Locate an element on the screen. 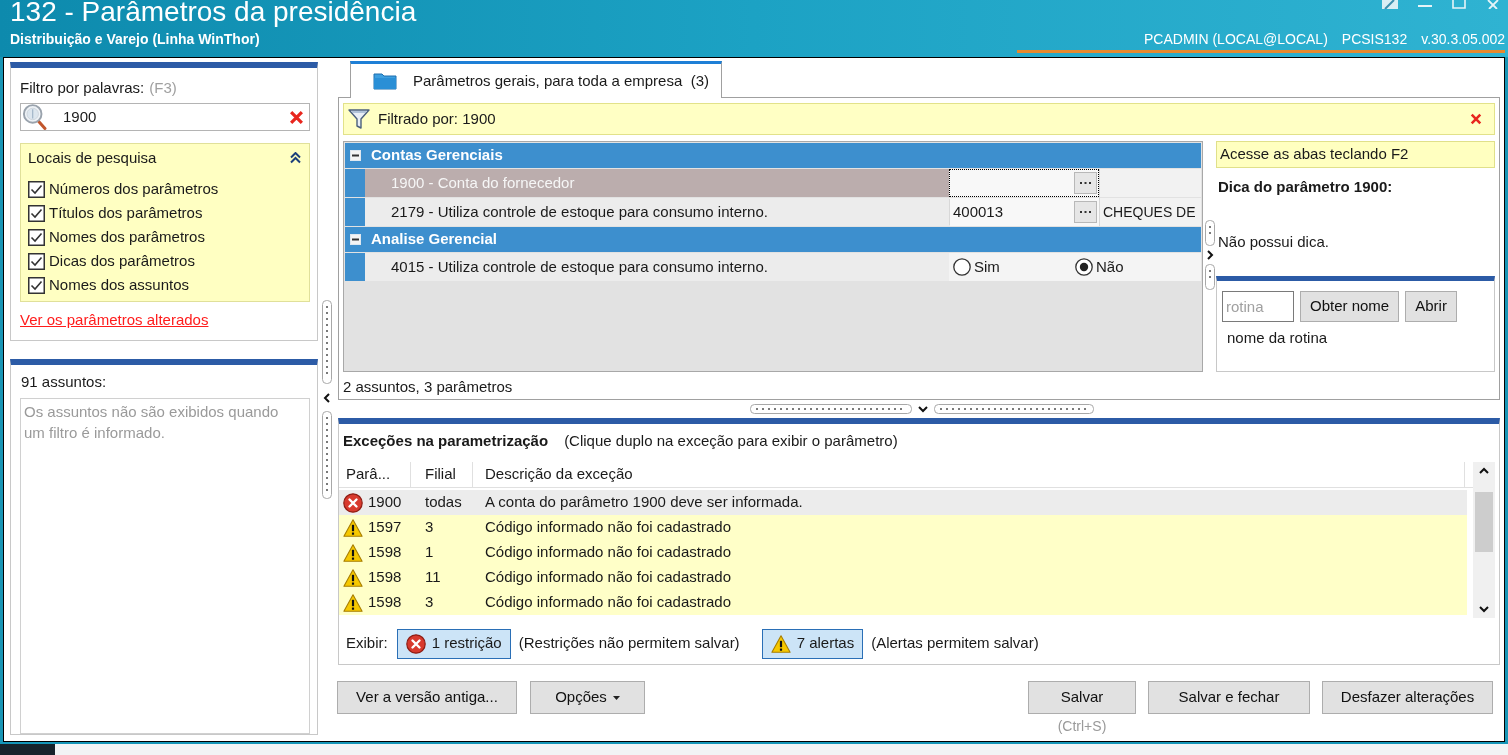 This screenshot has height=755, width=1508. routine-button: Obter nome is located at coordinates (1350, 306).